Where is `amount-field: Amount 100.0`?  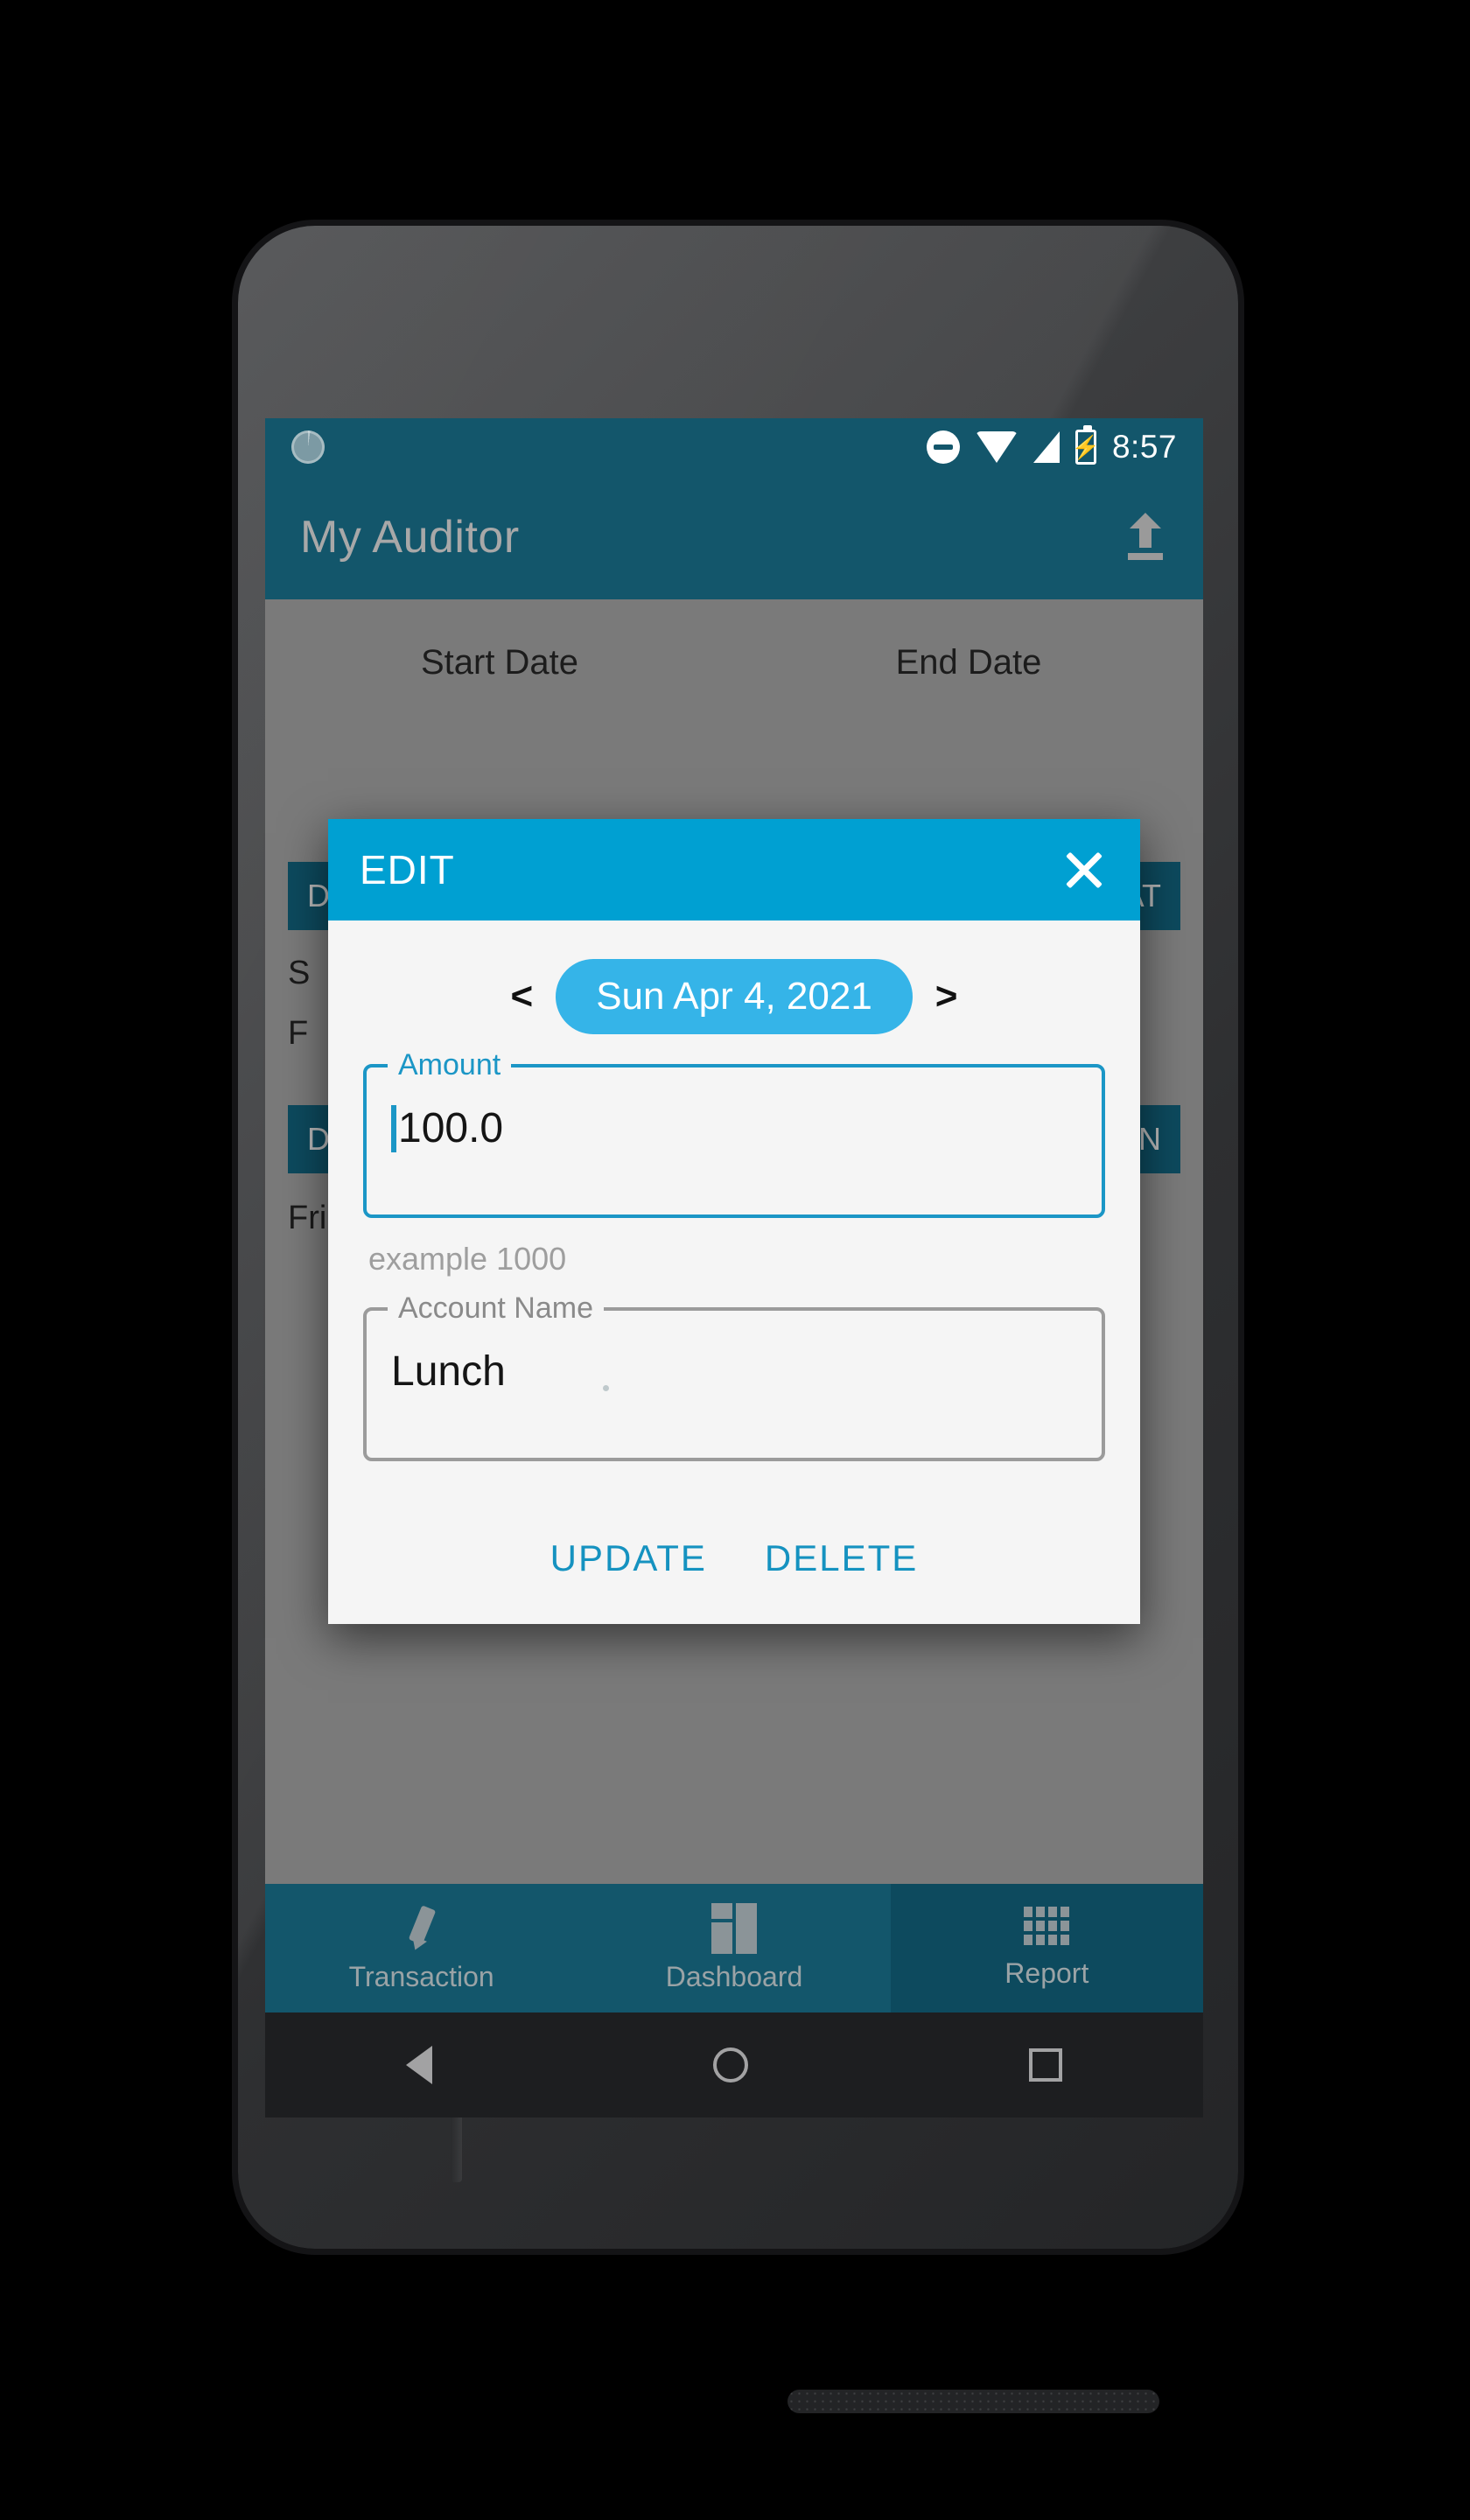 amount-field: Amount 100.0 is located at coordinates (734, 1133).